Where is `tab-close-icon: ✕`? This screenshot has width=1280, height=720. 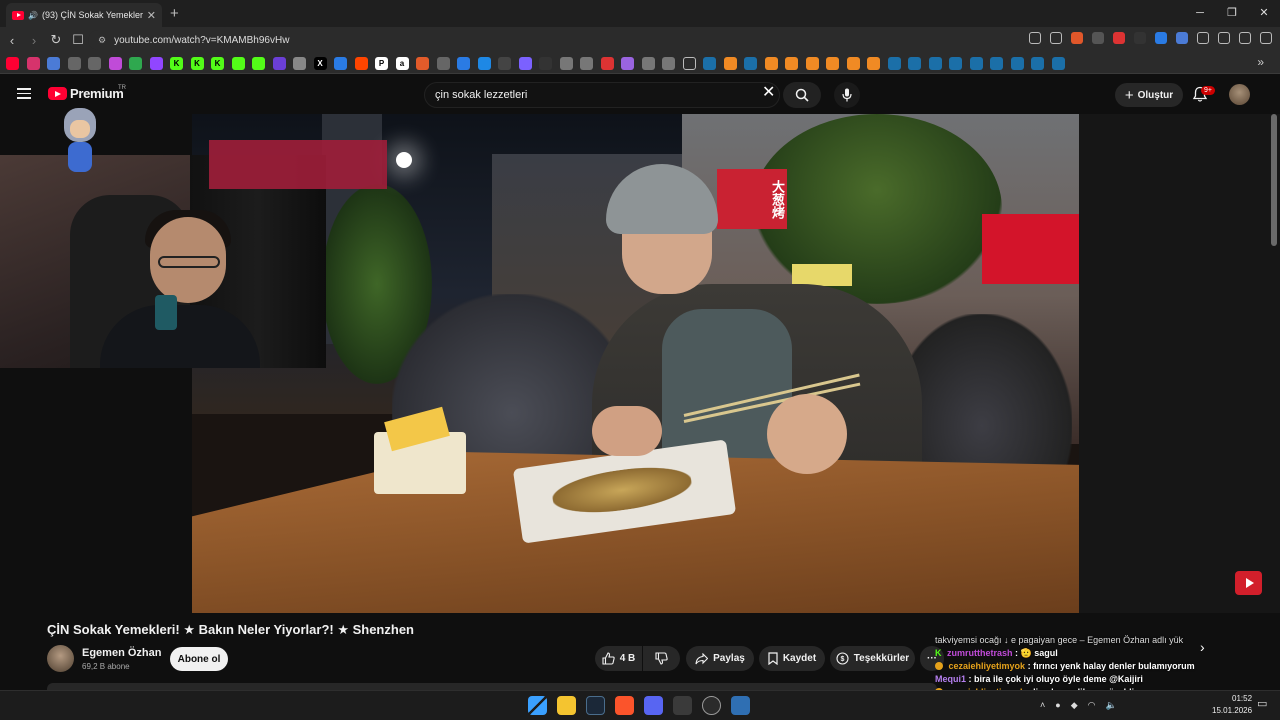 tab-close-icon: ✕ is located at coordinates (151, 15).